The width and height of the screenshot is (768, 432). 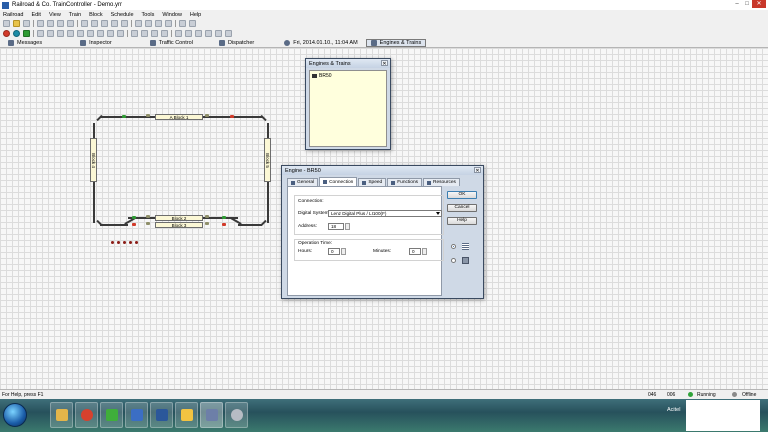 I want to click on tab-connection: Connection, so click(x=338, y=181).